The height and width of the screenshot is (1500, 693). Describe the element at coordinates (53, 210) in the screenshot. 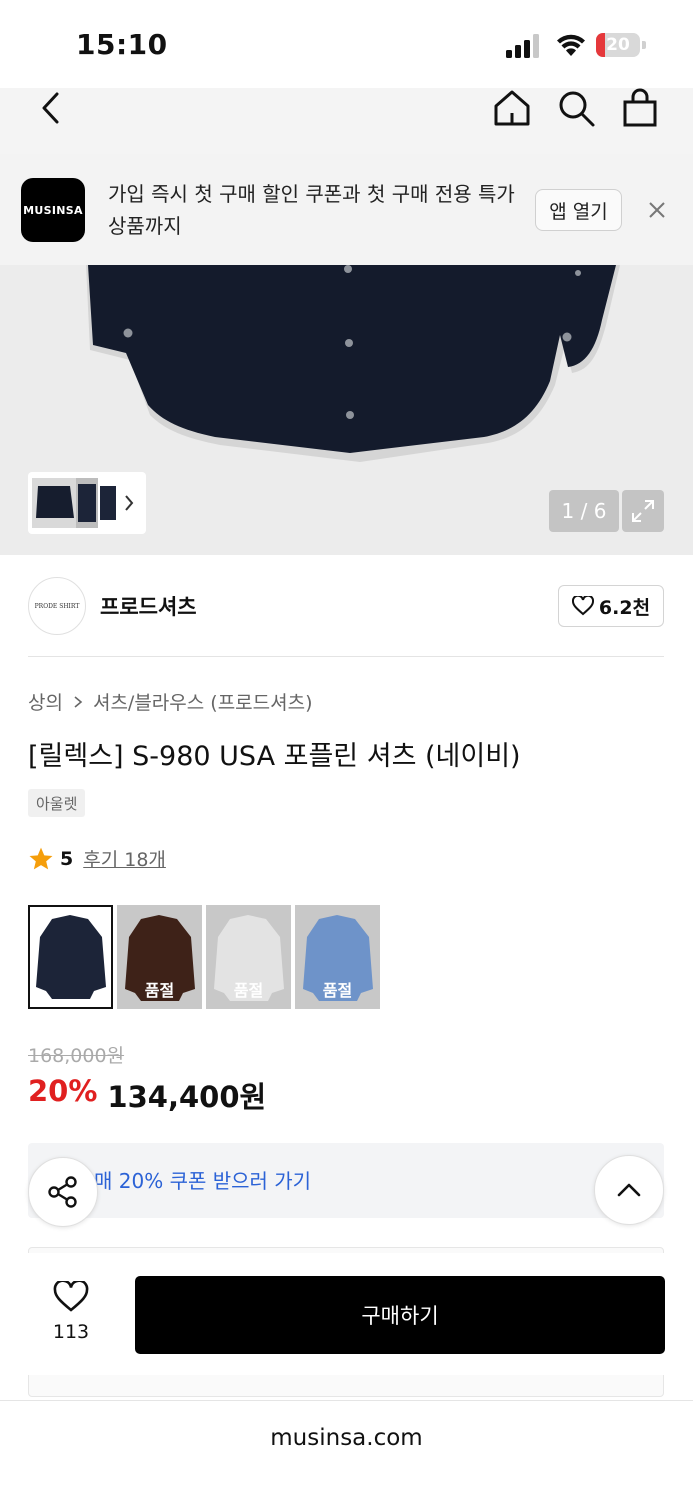

I see `musinsa-logo: MUSINSA` at that location.